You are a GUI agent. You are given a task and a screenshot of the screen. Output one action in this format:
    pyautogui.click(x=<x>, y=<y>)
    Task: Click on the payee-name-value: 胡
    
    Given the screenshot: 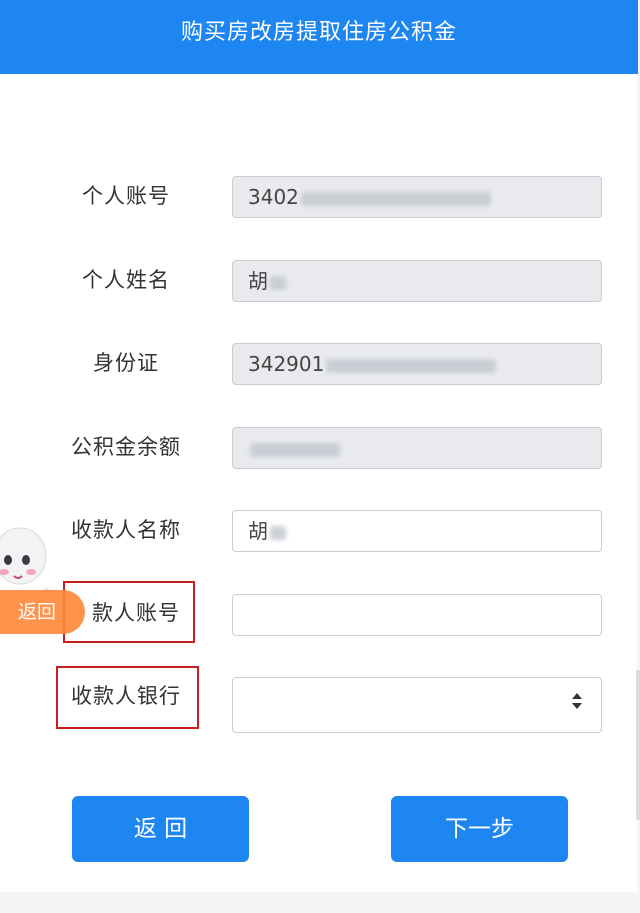 What is the action you would take?
    pyautogui.click(x=258, y=531)
    